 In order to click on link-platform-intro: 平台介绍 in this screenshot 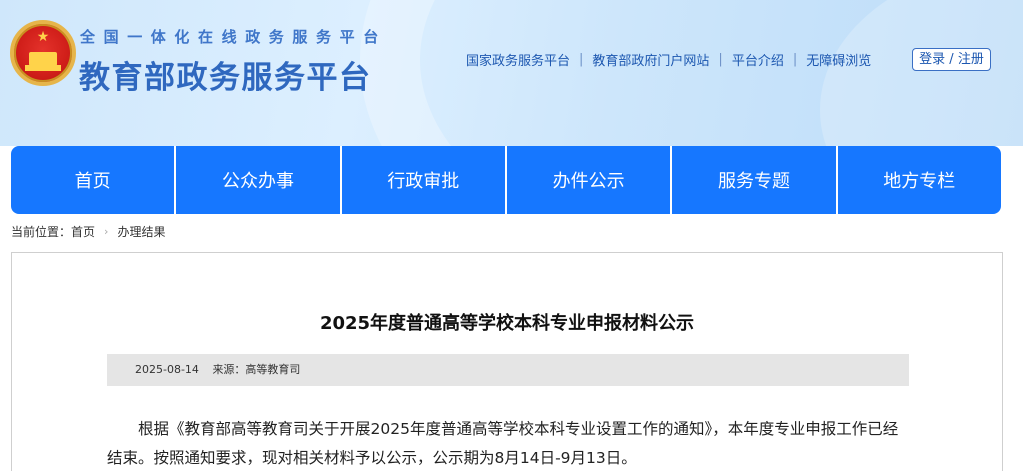, I will do `click(758, 59)`.